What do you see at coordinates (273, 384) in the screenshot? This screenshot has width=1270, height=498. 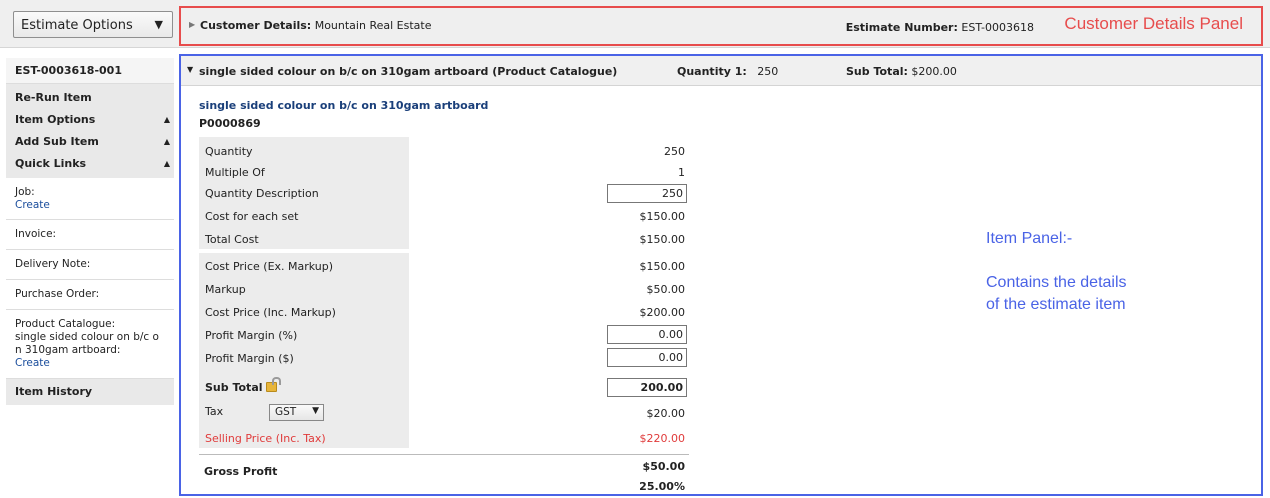 I see `lock-icon` at bounding box center [273, 384].